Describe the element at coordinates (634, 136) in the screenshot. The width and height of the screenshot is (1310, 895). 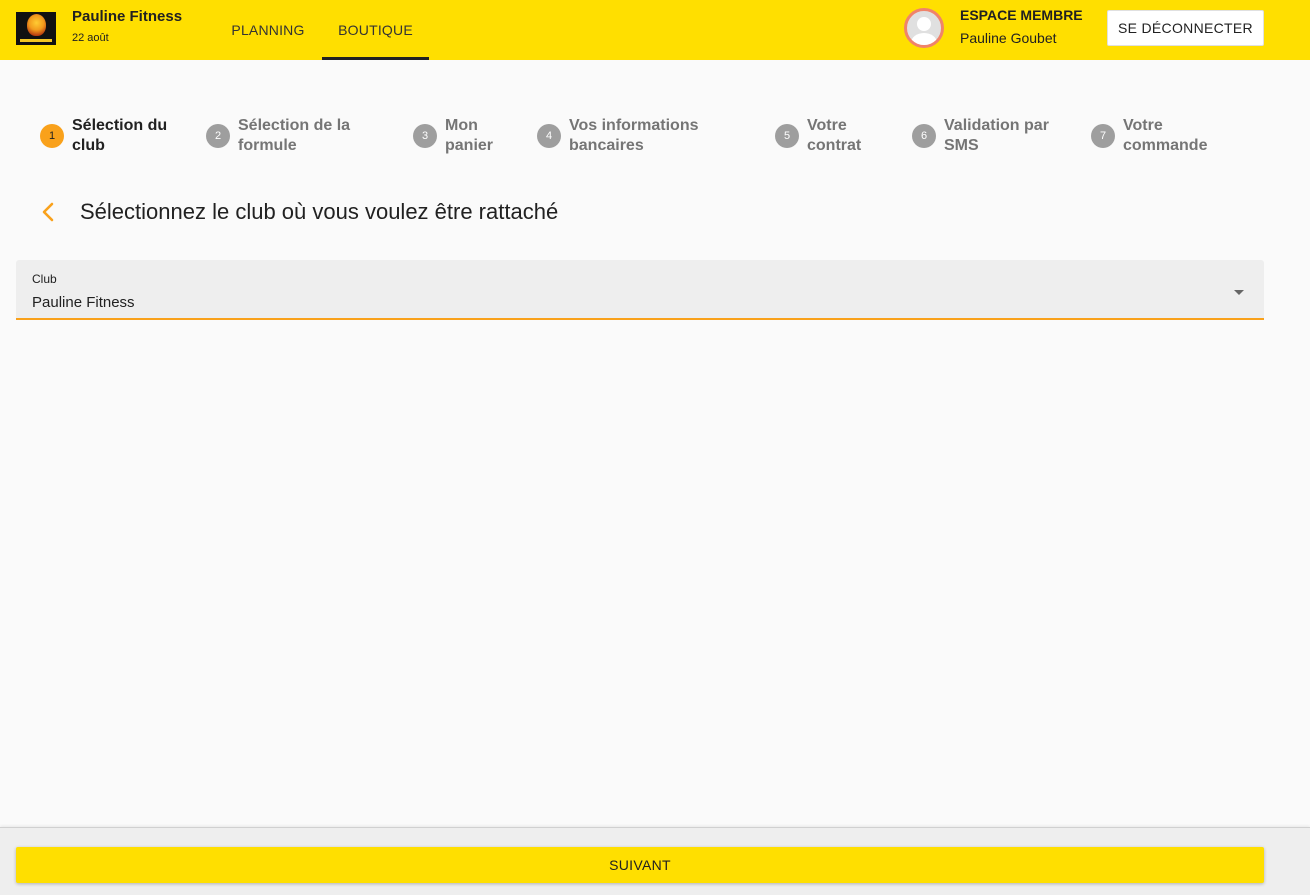
I see `step-label: Vos informations bancaires` at that location.